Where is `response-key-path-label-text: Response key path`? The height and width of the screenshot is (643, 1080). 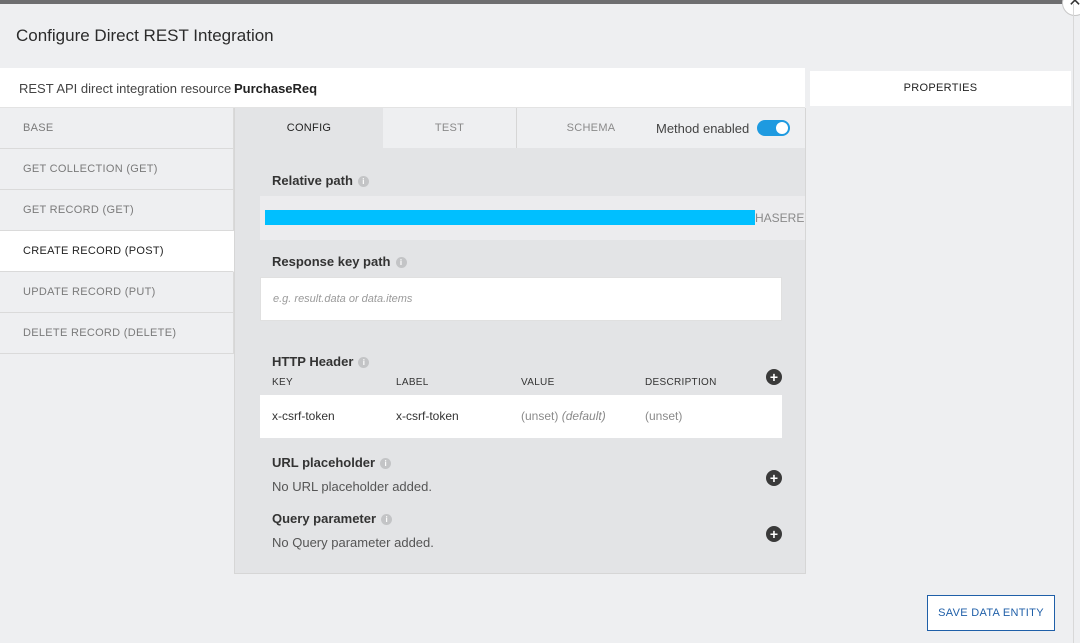
response-key-path-label-text: Response key path is located at coordinates (331, 261).